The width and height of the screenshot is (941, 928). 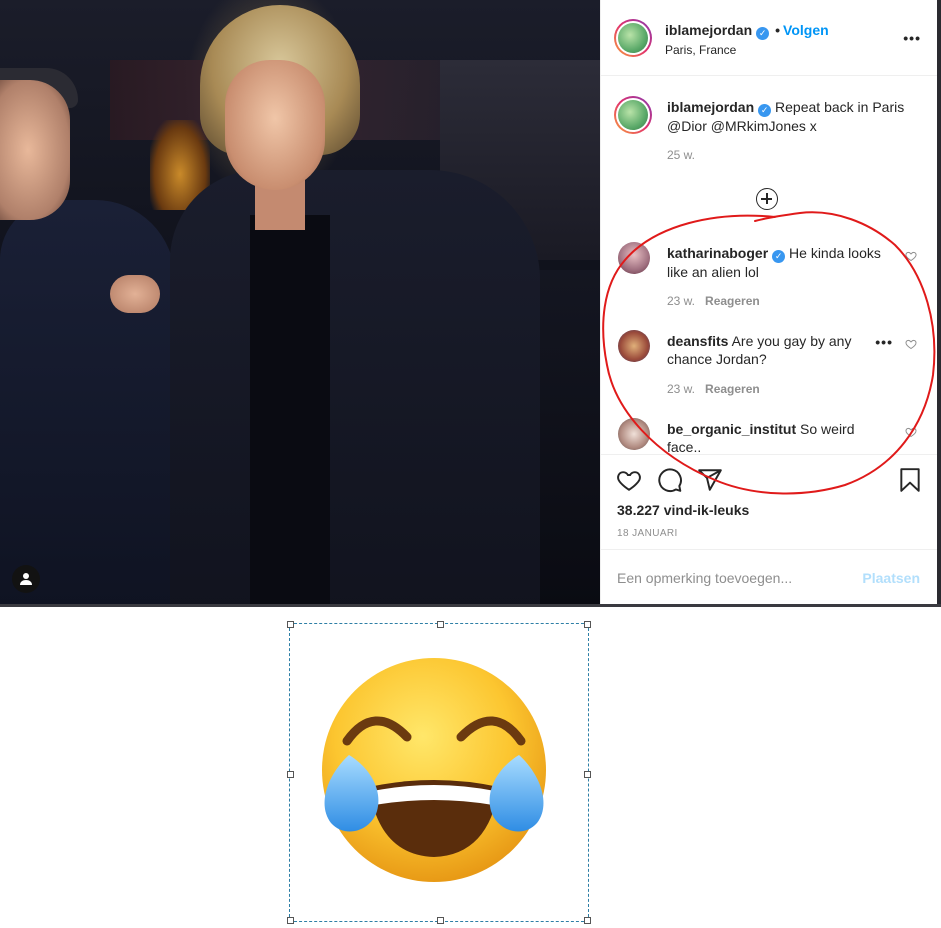 I want to click on caption-username: iblamejordan, so click(x=710, y=107).